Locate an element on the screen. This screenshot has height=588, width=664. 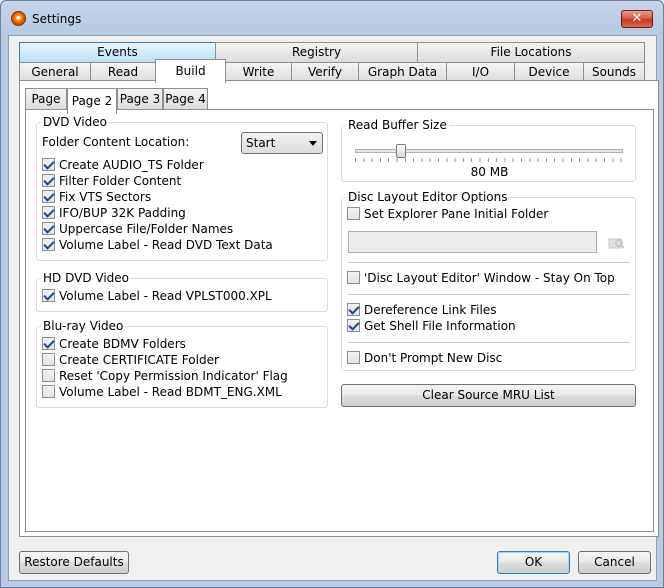
chevron-down-icon is located at coordinates (313, 143).